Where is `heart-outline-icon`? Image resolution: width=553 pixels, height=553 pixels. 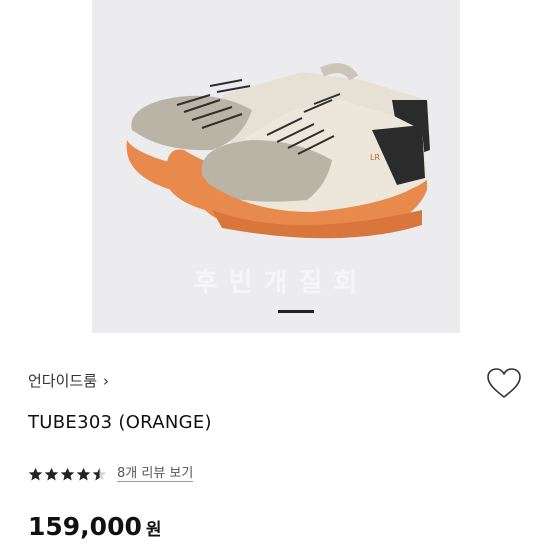
heart-outline-icon is located at coordinates (504, 383).